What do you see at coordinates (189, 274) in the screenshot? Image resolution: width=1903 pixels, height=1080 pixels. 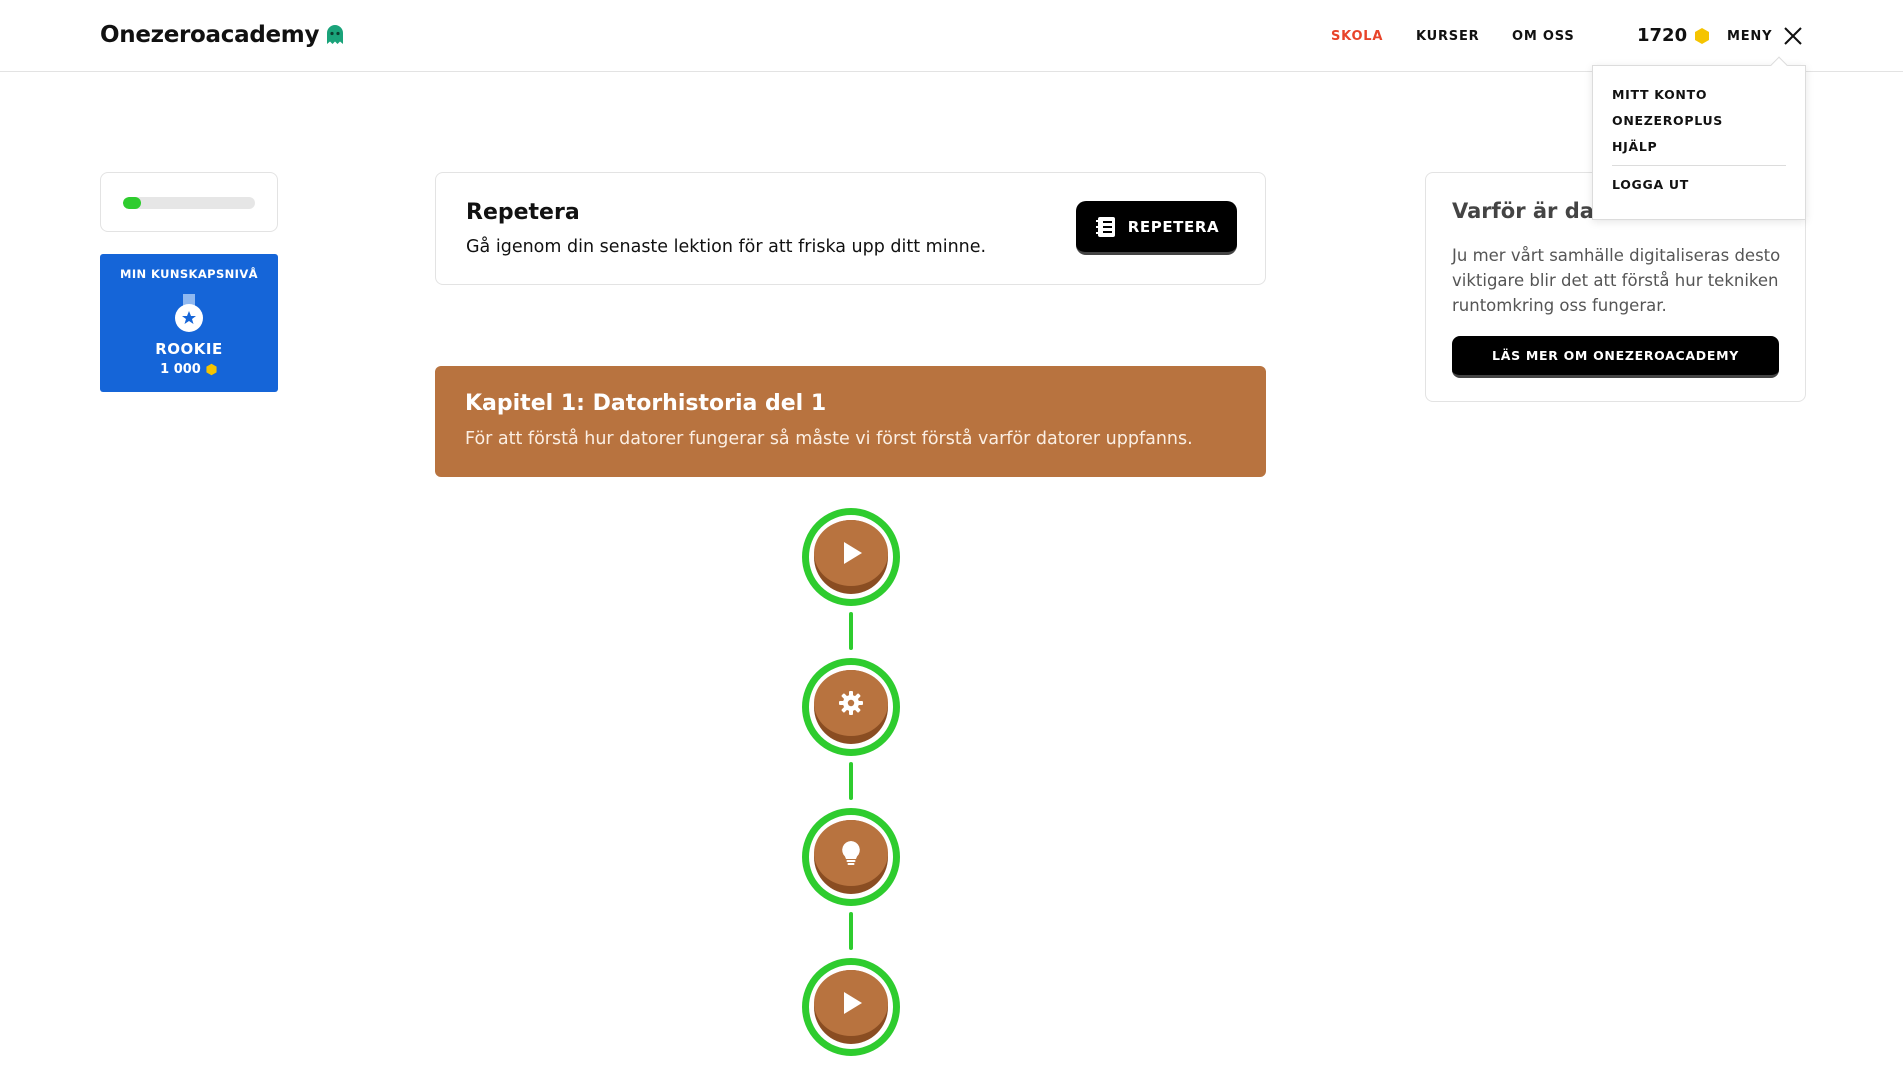 I see `level-title: MIN KUNSKAPSNIVÅ` at bounding box center [189, 274].